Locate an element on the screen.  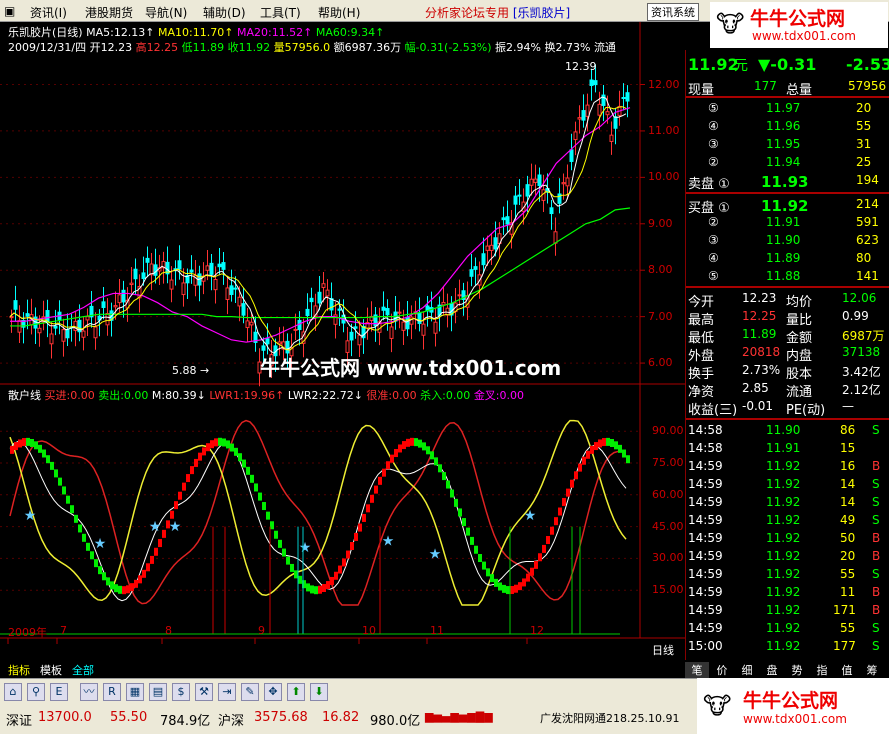
rsi-icon: R is located at coordinates (112, 692).